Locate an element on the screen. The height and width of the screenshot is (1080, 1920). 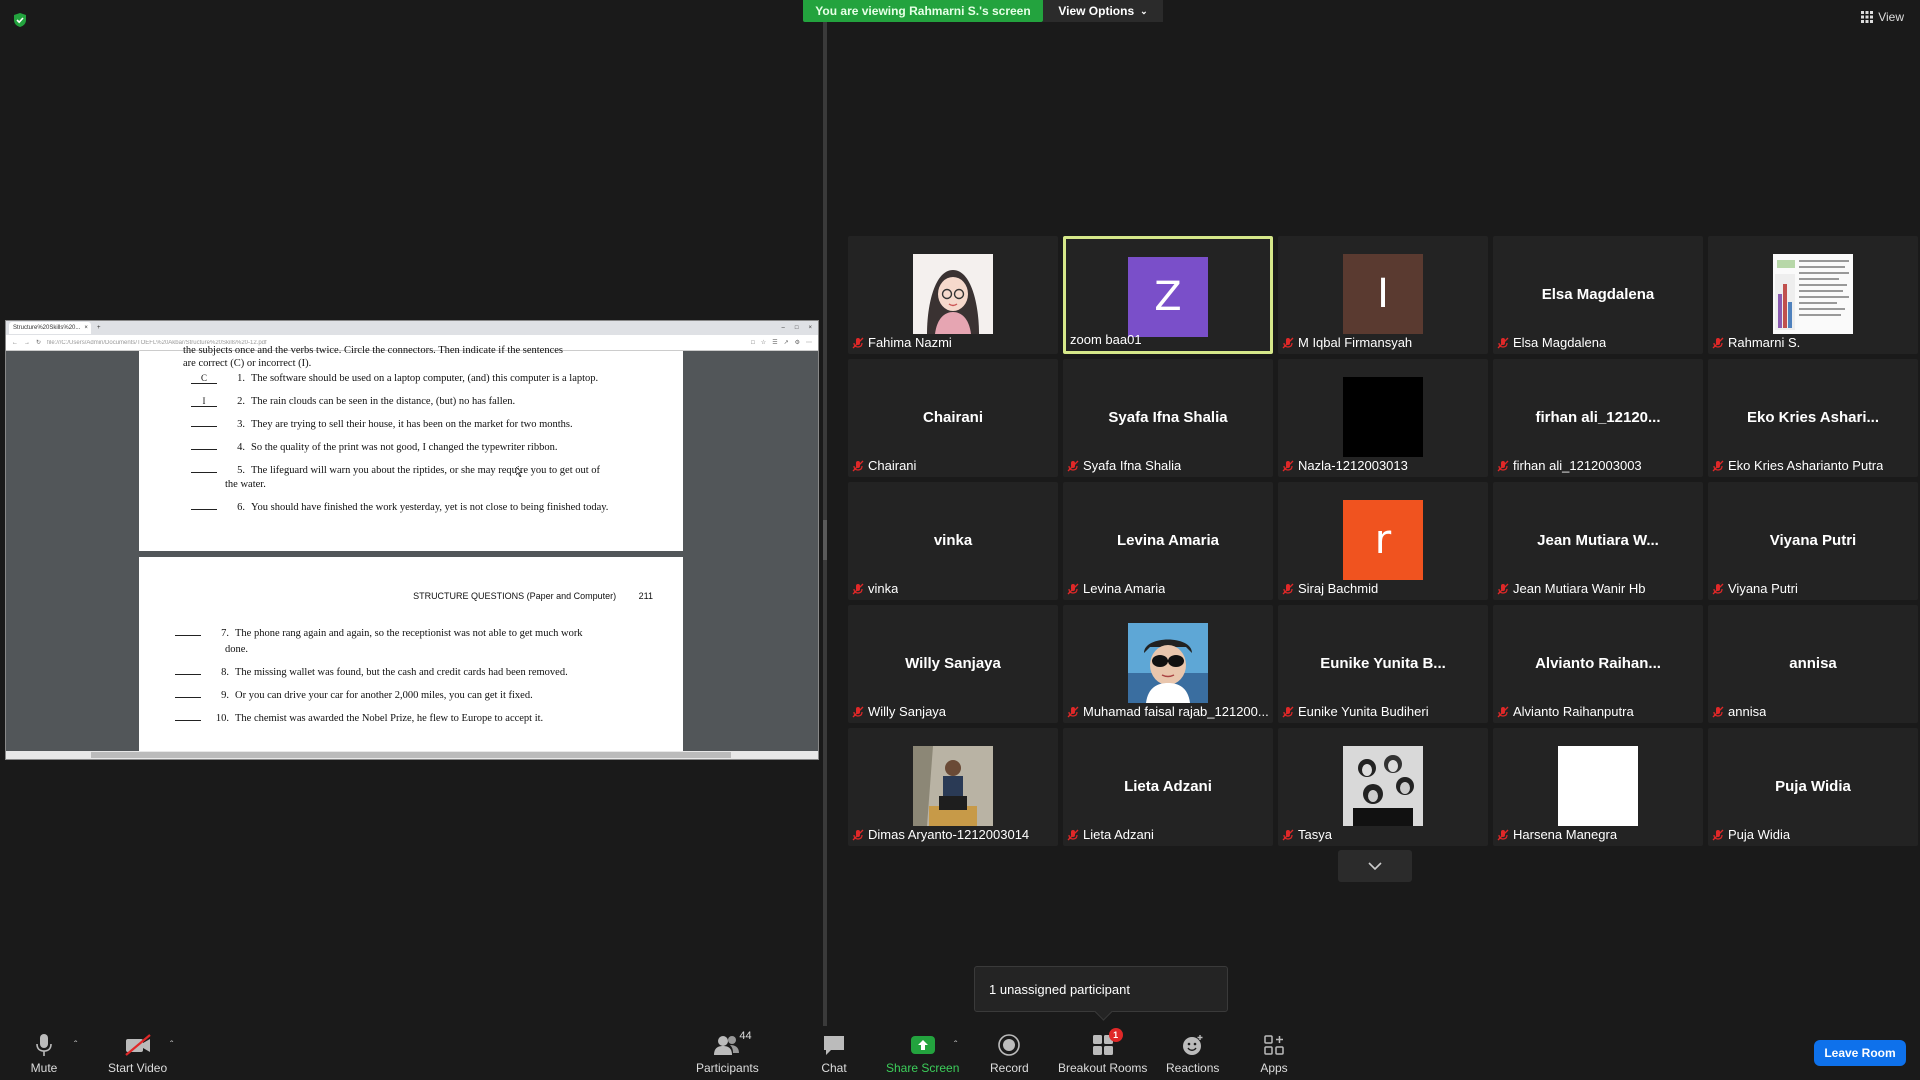
participant-name: Dimas Aryanto-1212003014 is located at coordinates (949, 834).